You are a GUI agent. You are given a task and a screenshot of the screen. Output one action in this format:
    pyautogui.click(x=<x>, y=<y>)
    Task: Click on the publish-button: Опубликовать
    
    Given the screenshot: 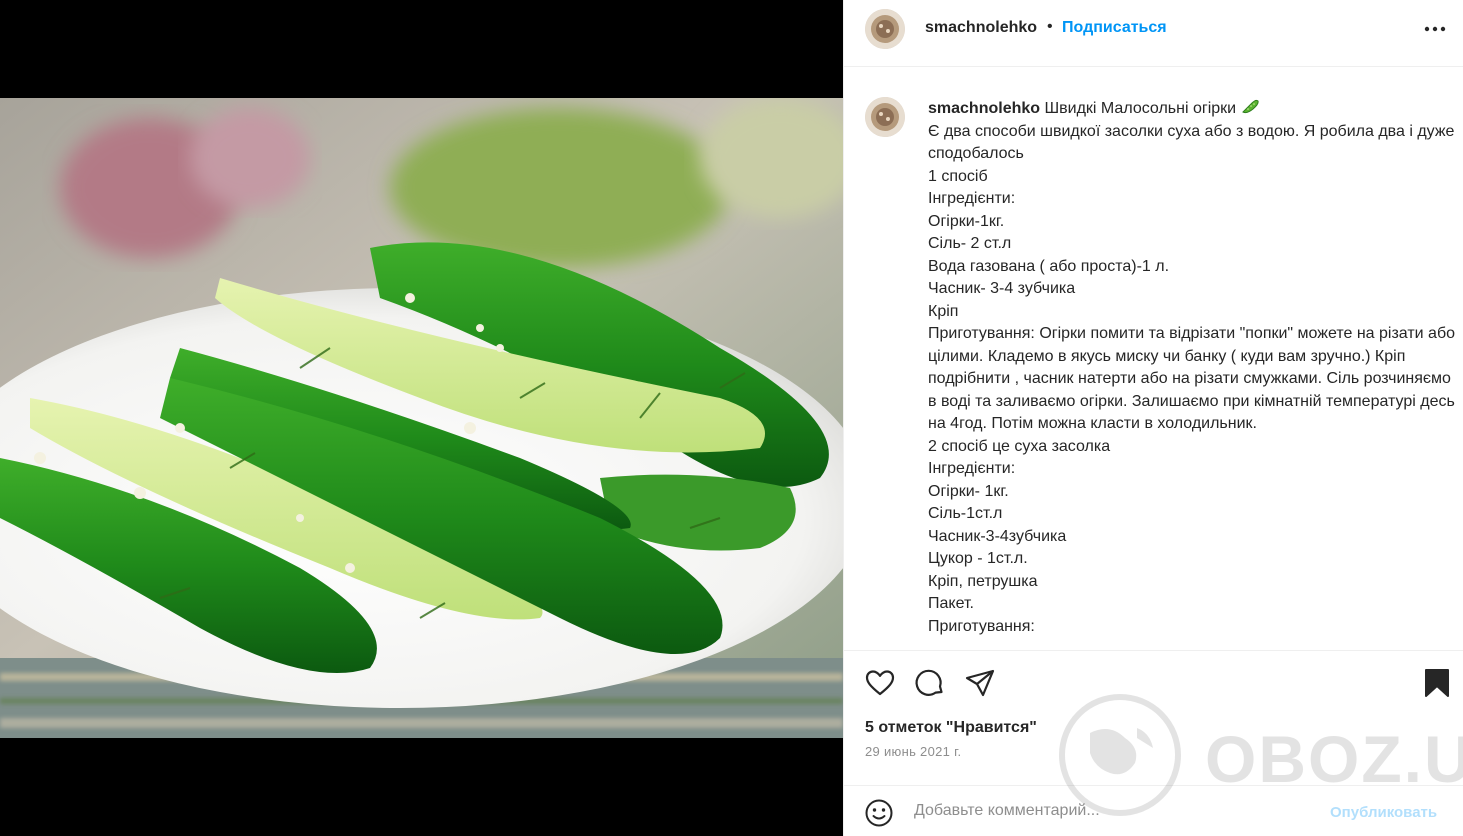 What is the action you would take?
    pyautogui.click(x=1383, y=812)
    